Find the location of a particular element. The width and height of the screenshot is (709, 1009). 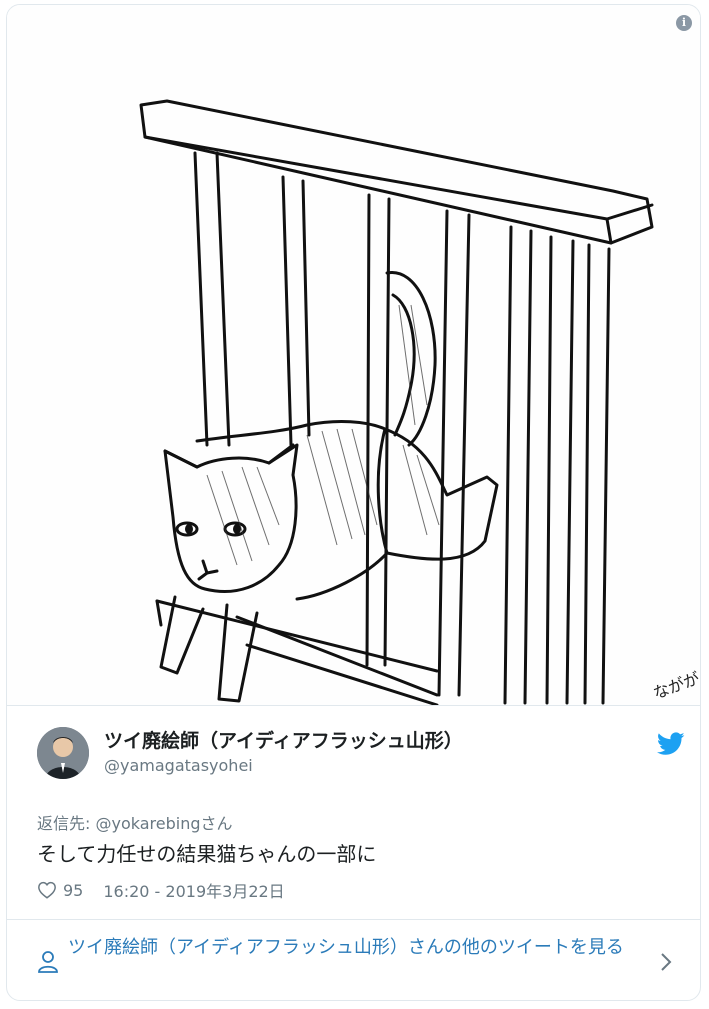

twitter-bird-icon is located at coordinates (671, 744).